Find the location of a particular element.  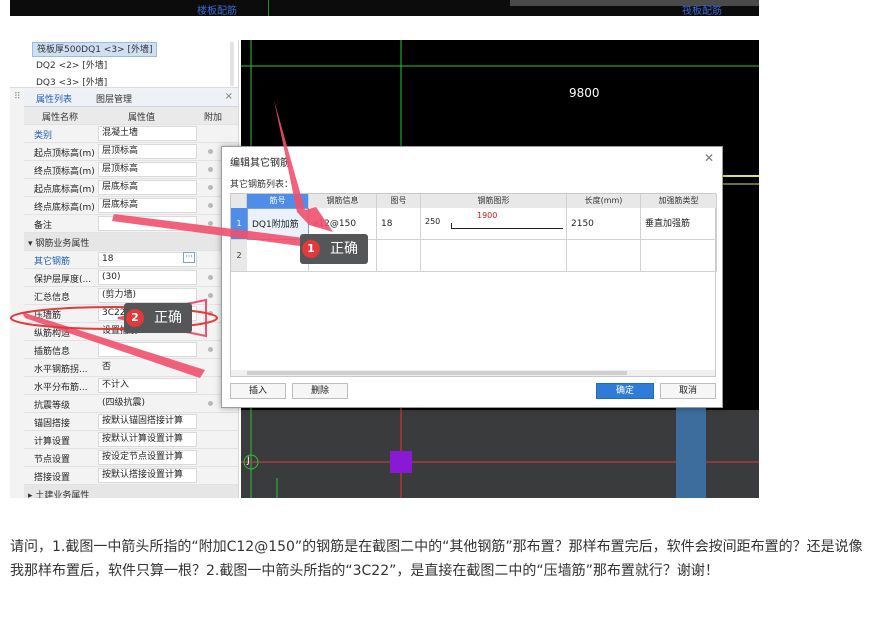

arrow-1-to-other-rebar is located at coordinates (216, 230).